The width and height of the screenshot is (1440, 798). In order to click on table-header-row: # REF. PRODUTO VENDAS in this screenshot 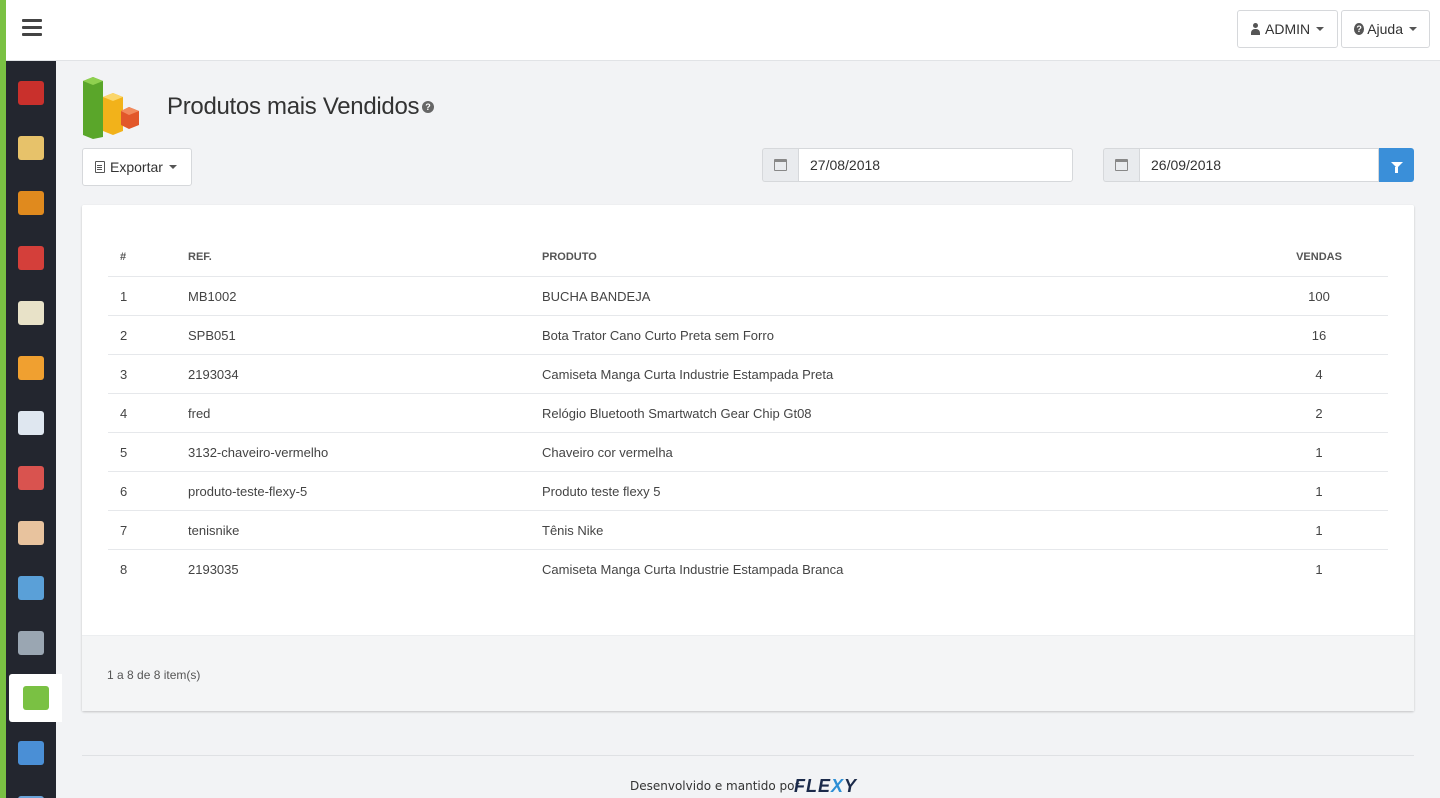, I will do `click(748, 257)`.